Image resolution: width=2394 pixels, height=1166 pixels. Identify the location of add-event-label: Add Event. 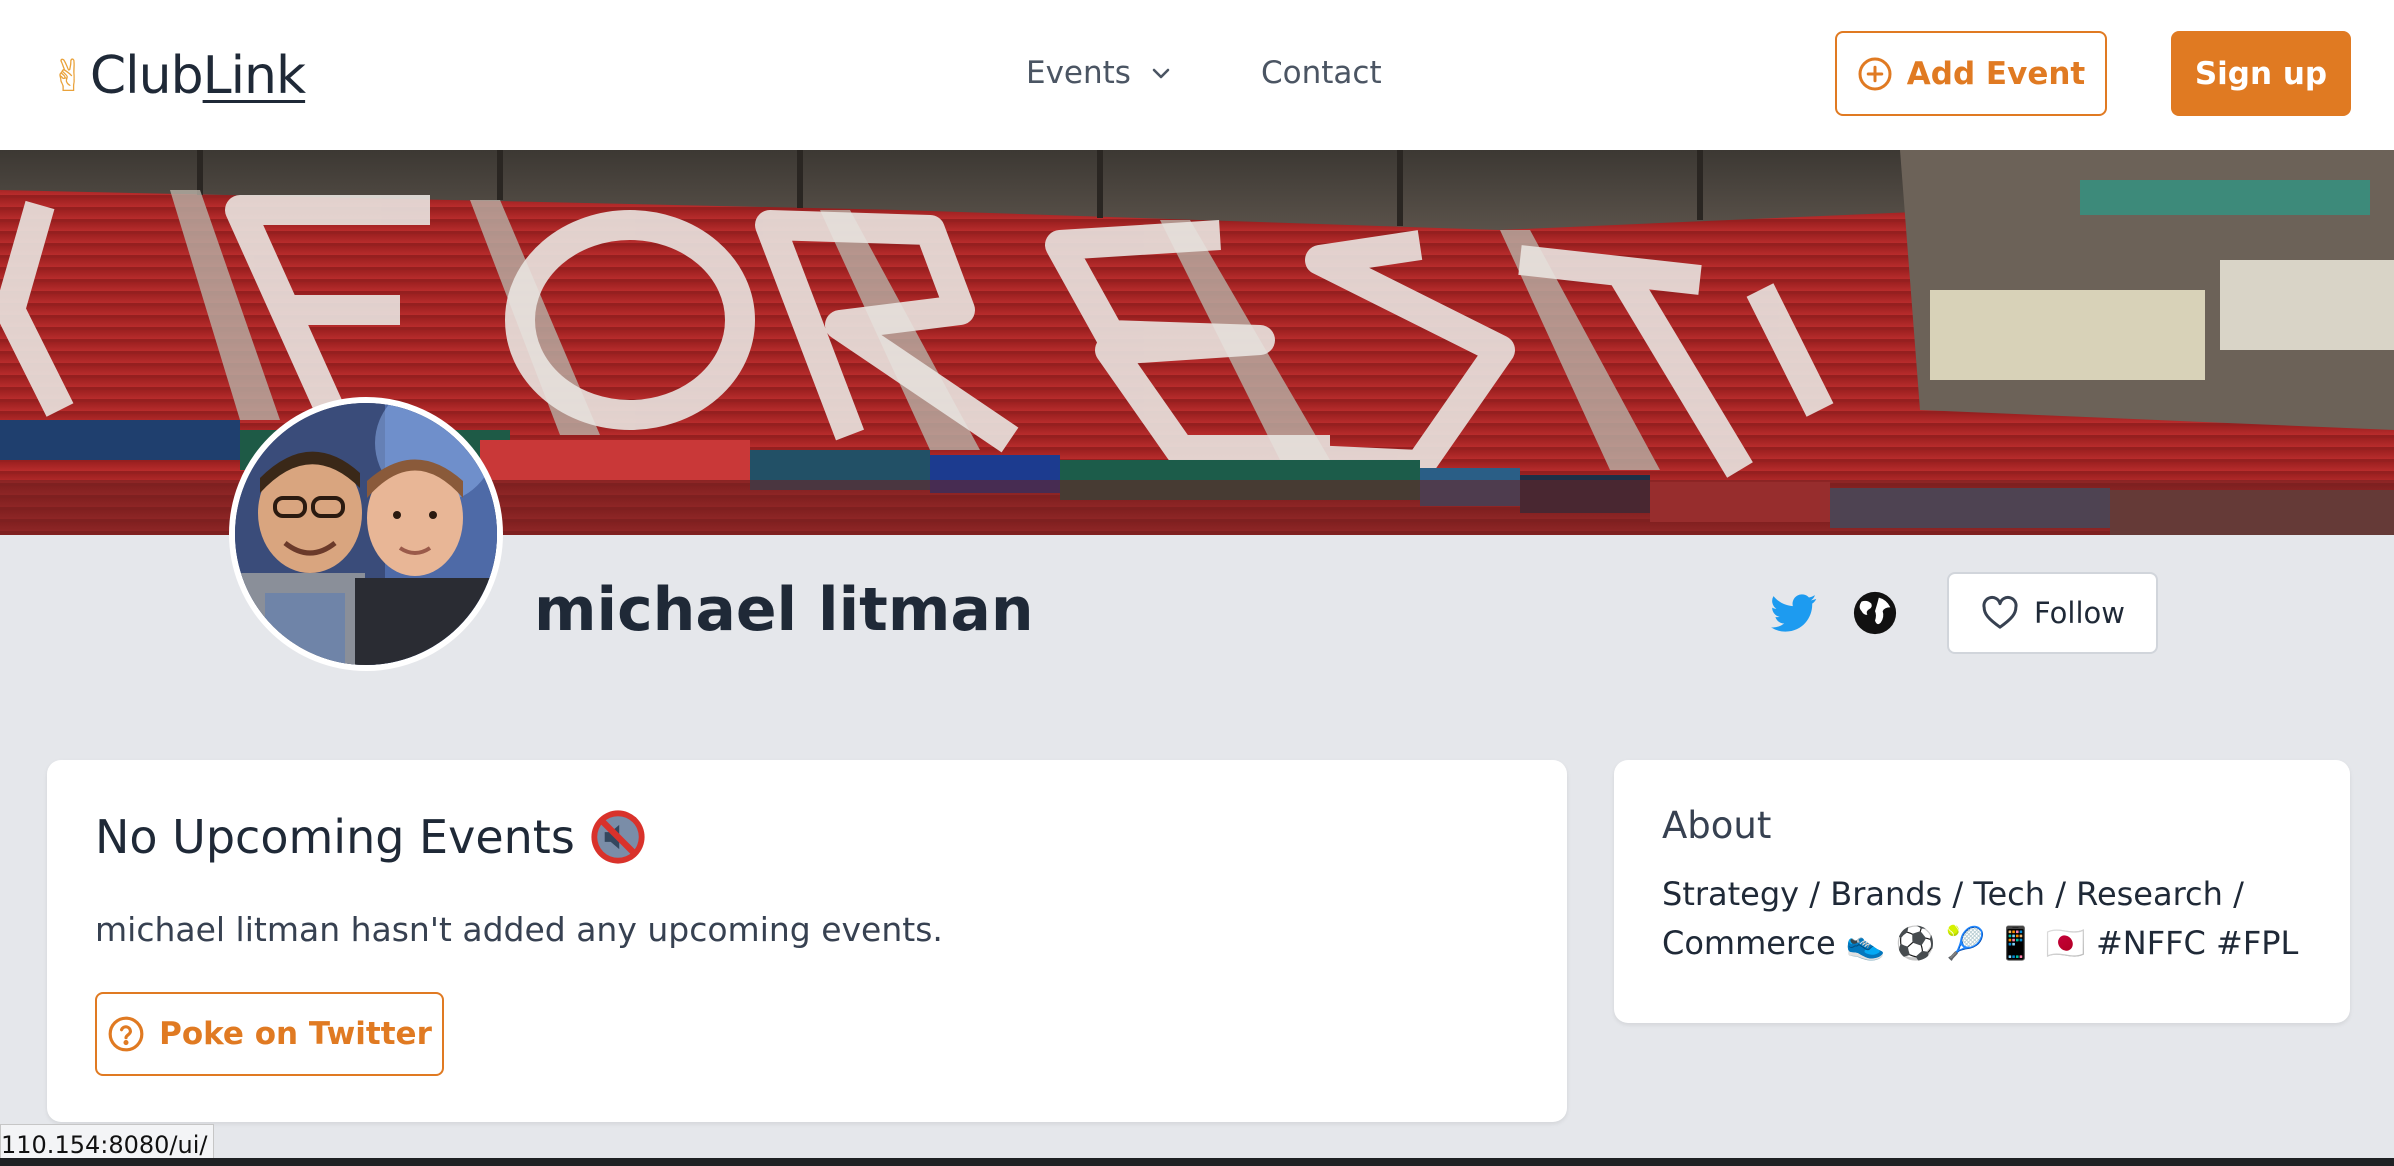
(1996, 73).